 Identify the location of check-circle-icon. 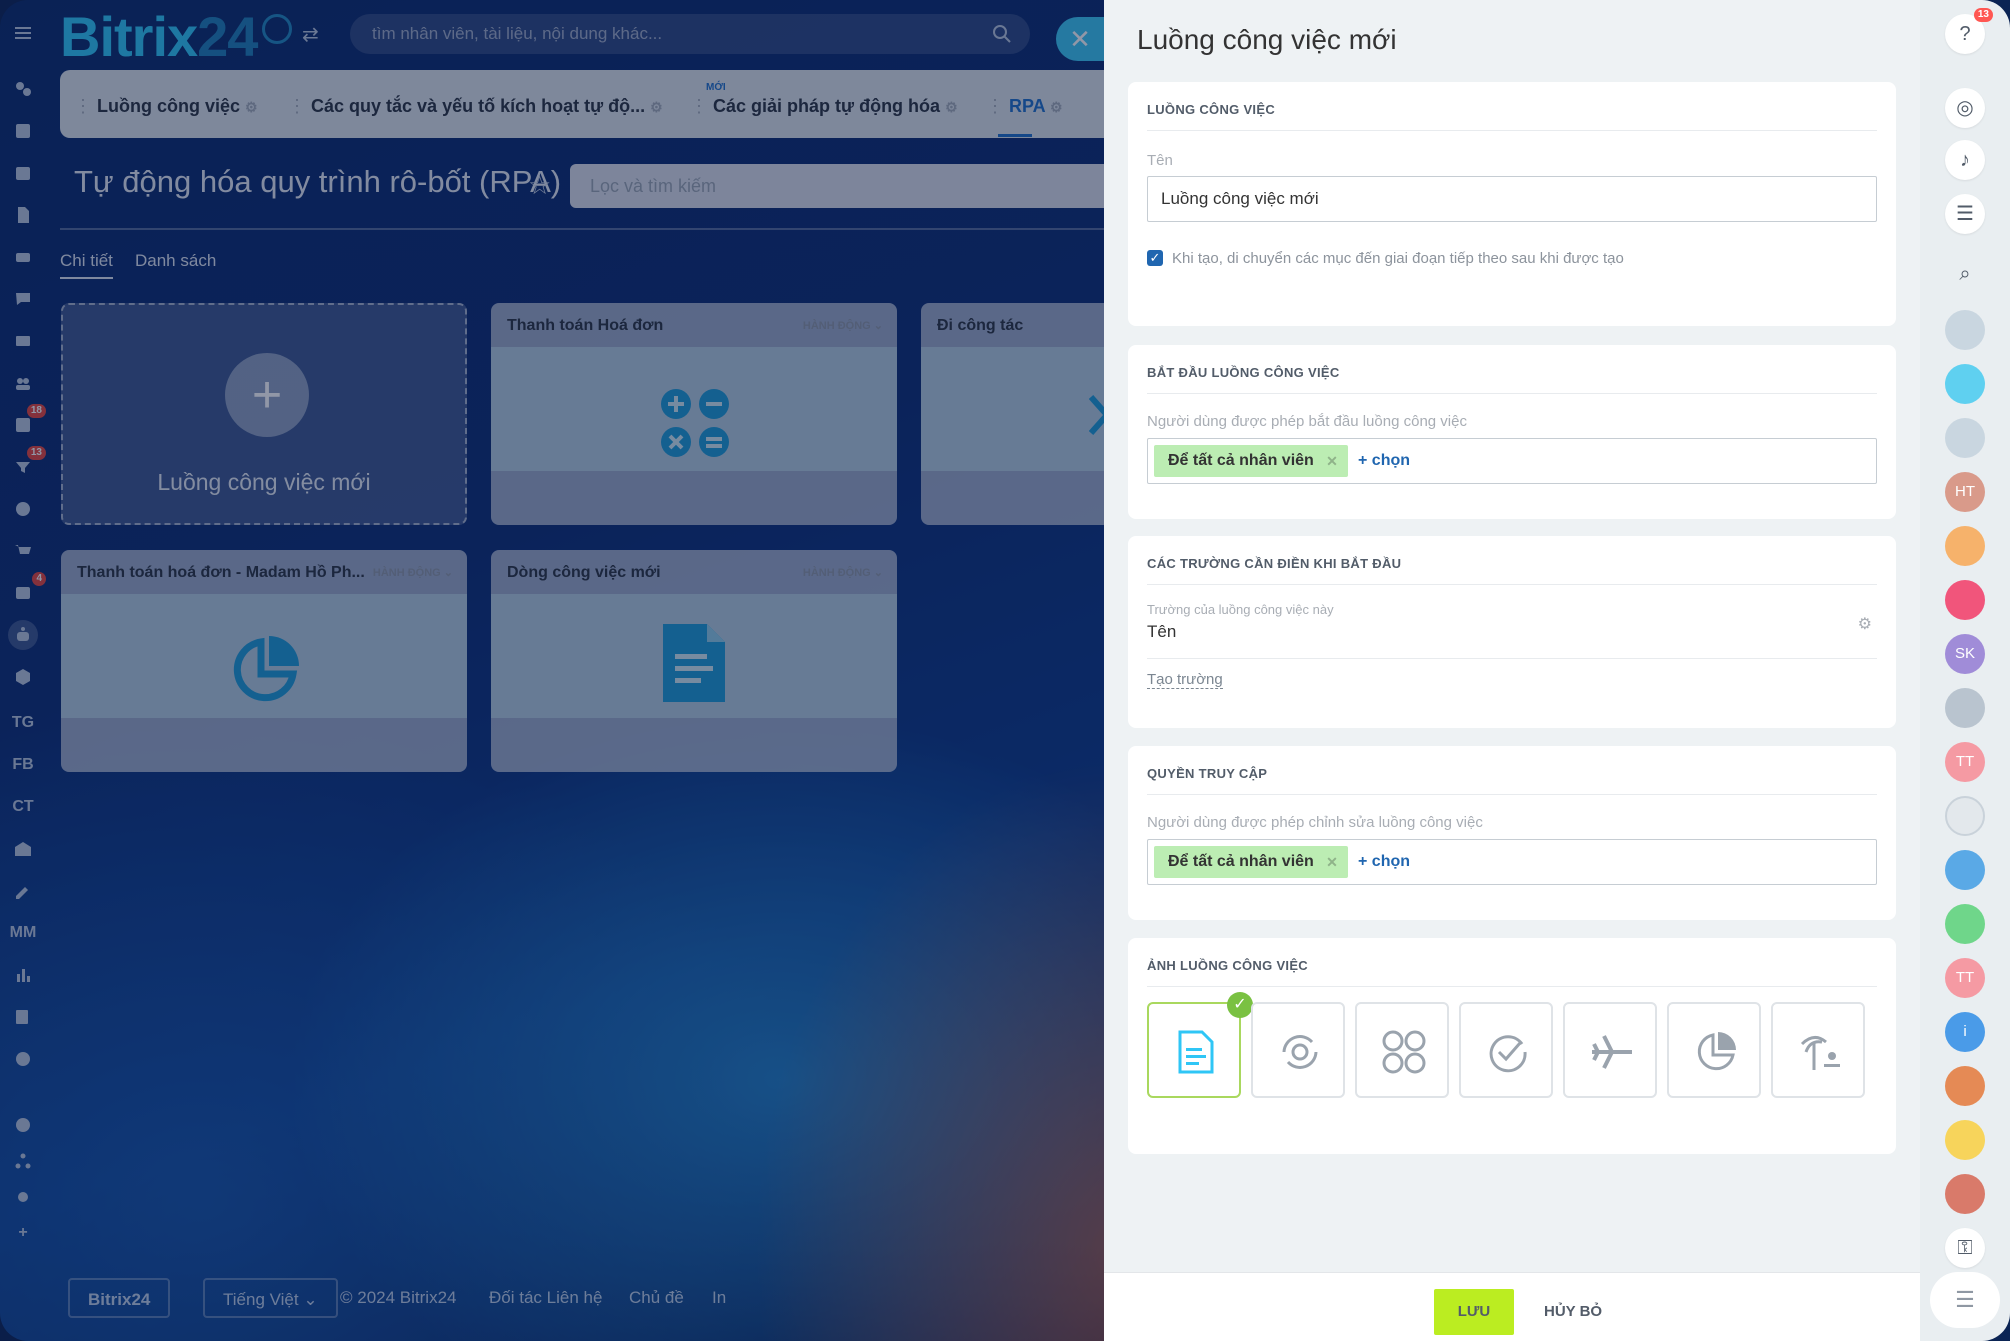
(1508, 1054).